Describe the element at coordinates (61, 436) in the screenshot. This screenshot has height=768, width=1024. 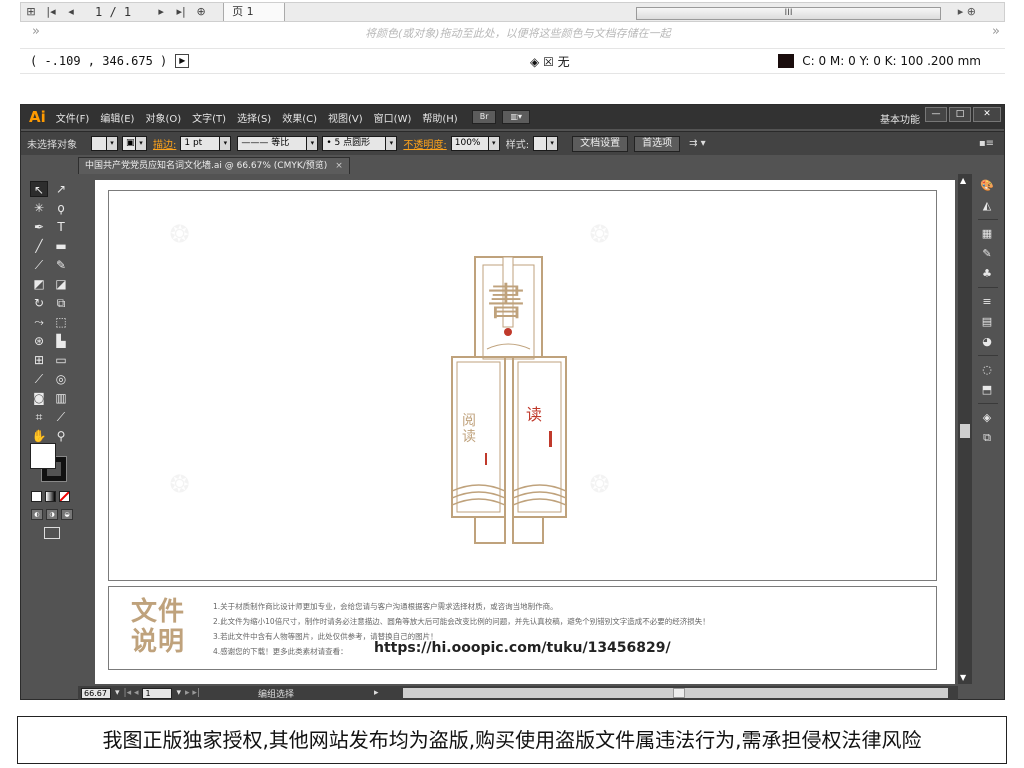
I see `zoom-tool-icon: ⚲` at that location.